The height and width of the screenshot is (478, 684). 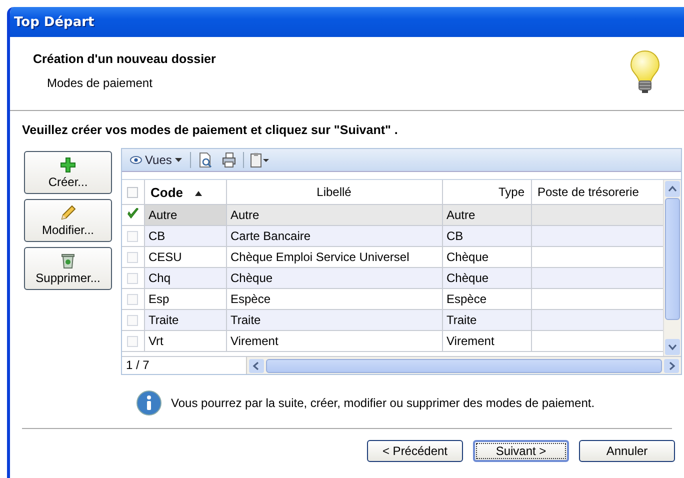 What do you see at coordinates (521, 451) in the screenshot?
I see `dialog-button: Suivant >` at bounding box center [521, 451].